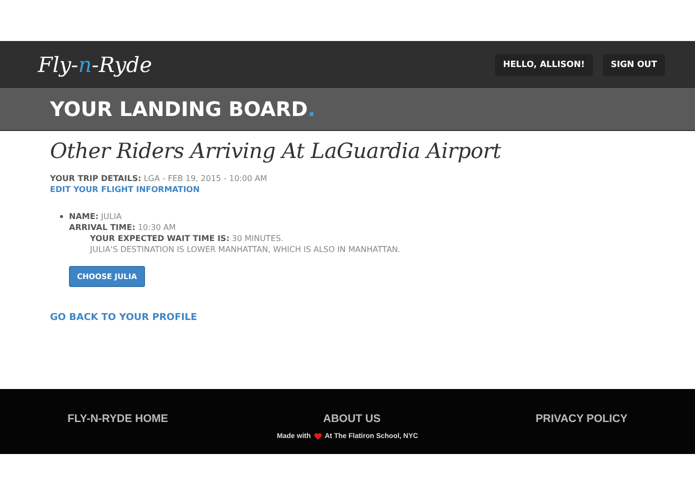 Image resolution: width=695 pixels, height=494 pixels. Describe the element at coordinates (582, 419) in the screenshot. I see `footer-link: PRIVACY POLICY` at that location.